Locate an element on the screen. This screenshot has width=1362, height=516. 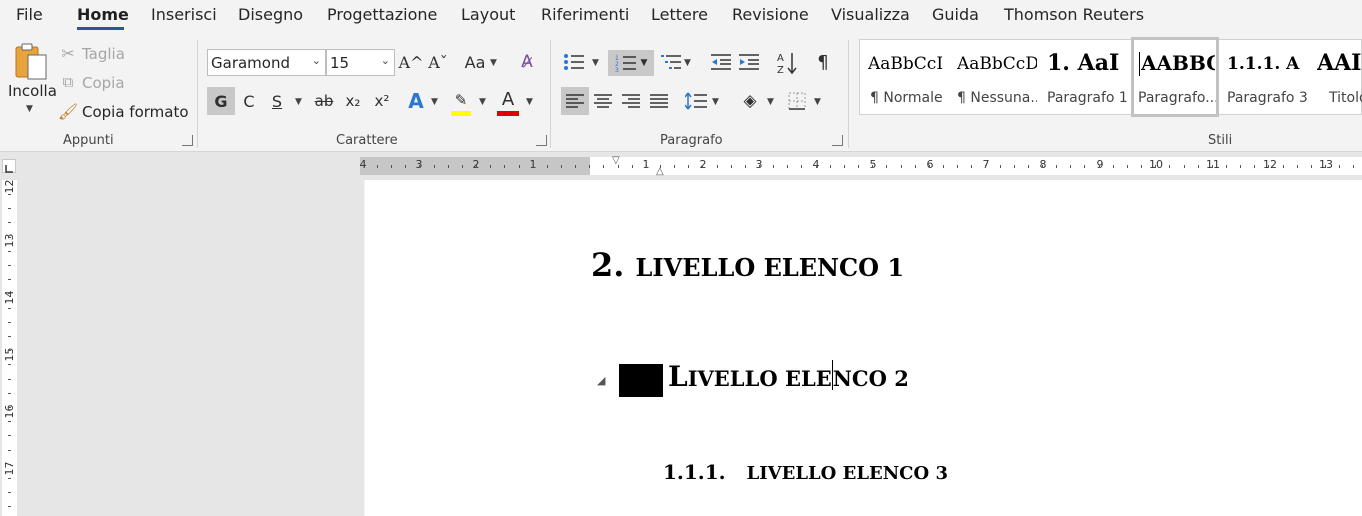
vertical-ruler: 12 13 14 15 16 17 is located at coordinates (9, 348).